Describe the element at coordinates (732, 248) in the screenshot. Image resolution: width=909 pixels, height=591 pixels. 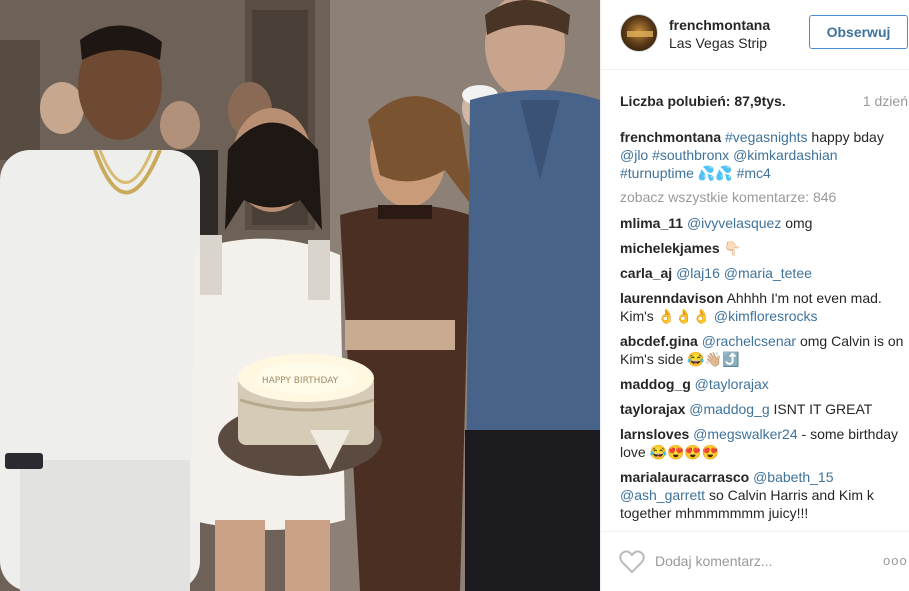
I see `comment-text: 👇🏻` at that location.